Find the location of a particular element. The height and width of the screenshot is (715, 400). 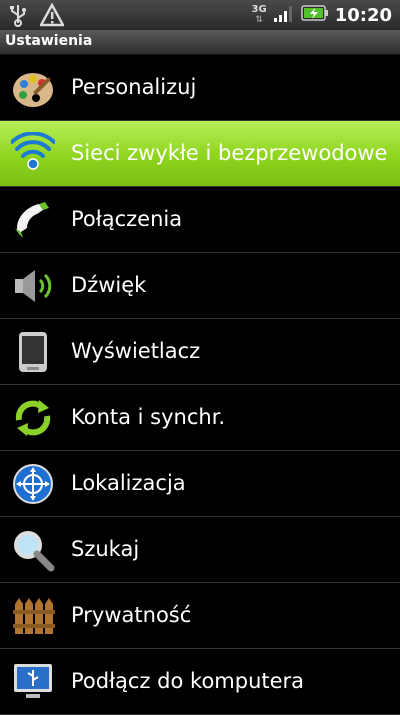

network-type: 3G ⇅ is located at coordinates (259, 15).